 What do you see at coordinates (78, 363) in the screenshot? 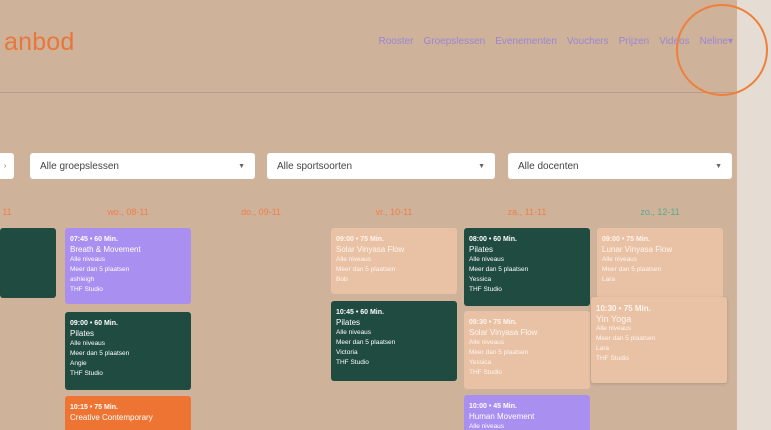
I see `session-teacher: Angie` at bounding box center [78, 363].